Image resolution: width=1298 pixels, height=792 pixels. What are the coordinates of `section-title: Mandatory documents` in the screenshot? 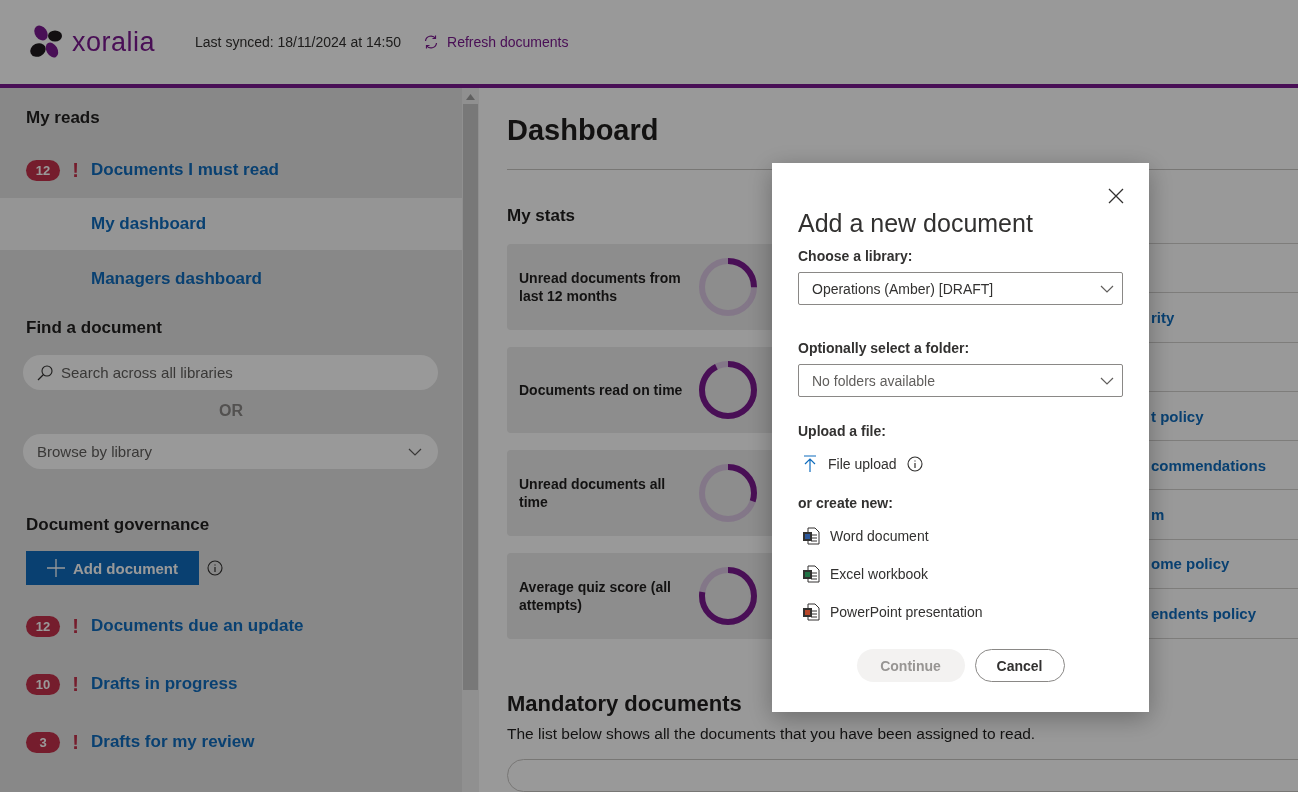 It's located at (625, 704).